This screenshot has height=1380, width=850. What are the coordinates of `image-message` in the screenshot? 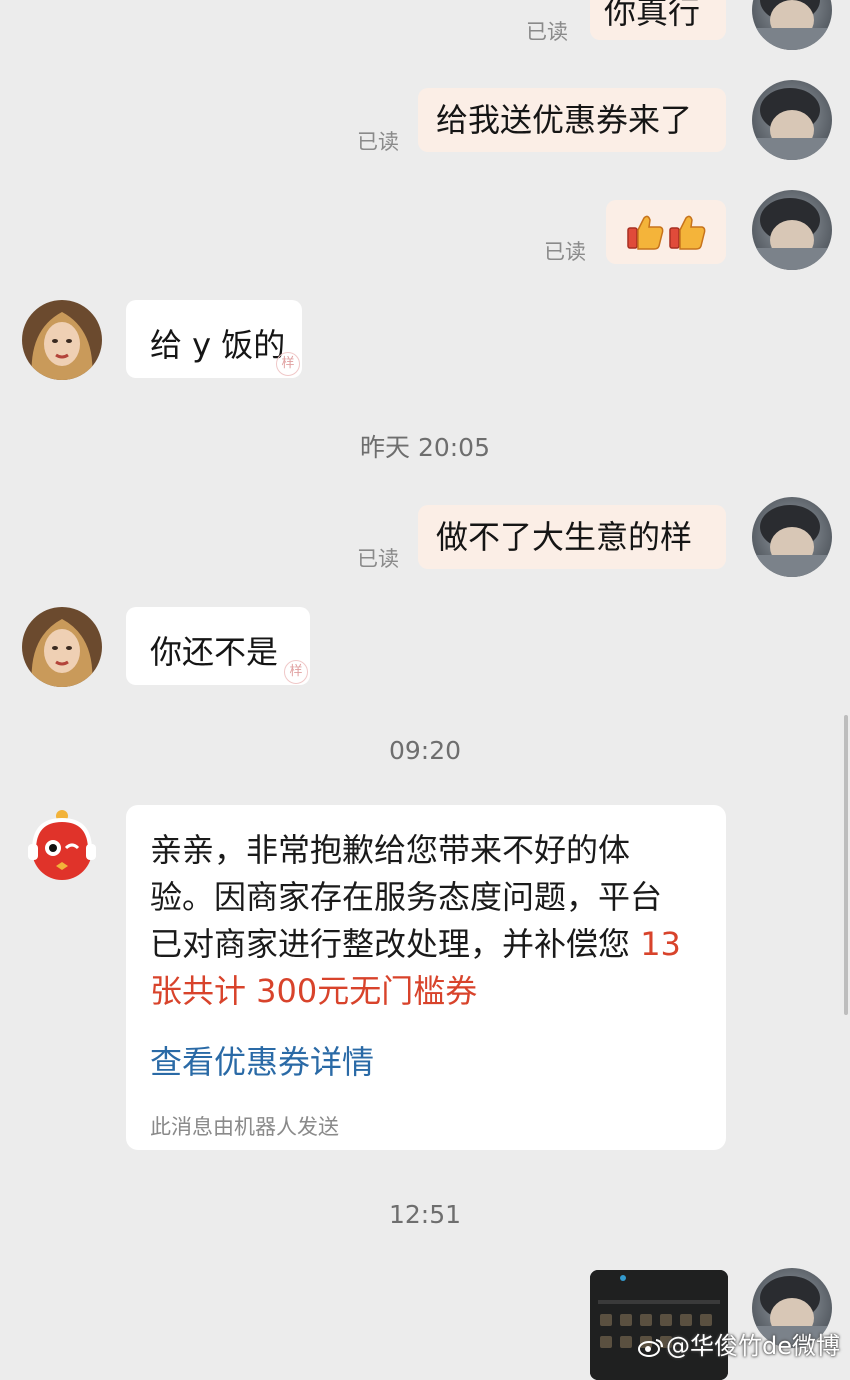 It's located at (659, 1325).